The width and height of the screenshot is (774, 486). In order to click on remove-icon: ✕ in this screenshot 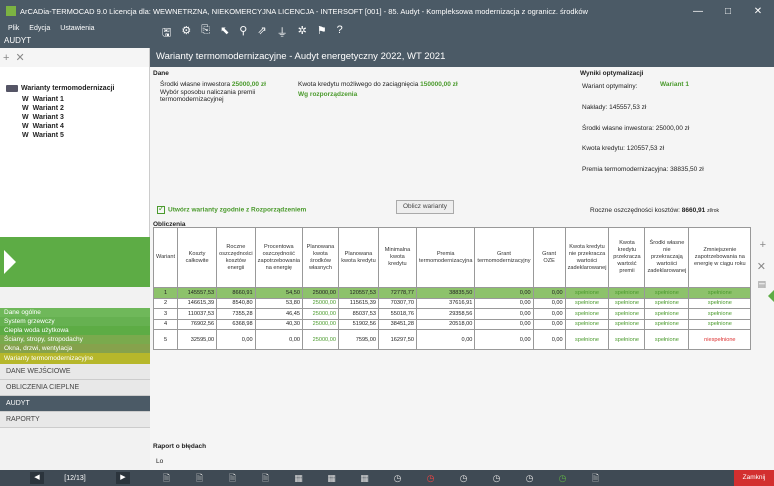, I will do `click(19, 57)`.